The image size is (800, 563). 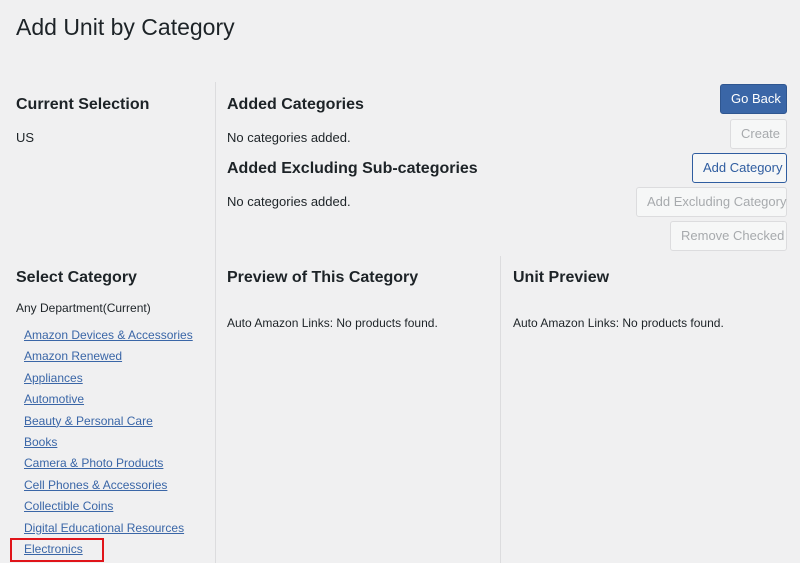 I want to click on preview-category-message: Auto Amazon Links: No products found., so click(x=332, y=323).